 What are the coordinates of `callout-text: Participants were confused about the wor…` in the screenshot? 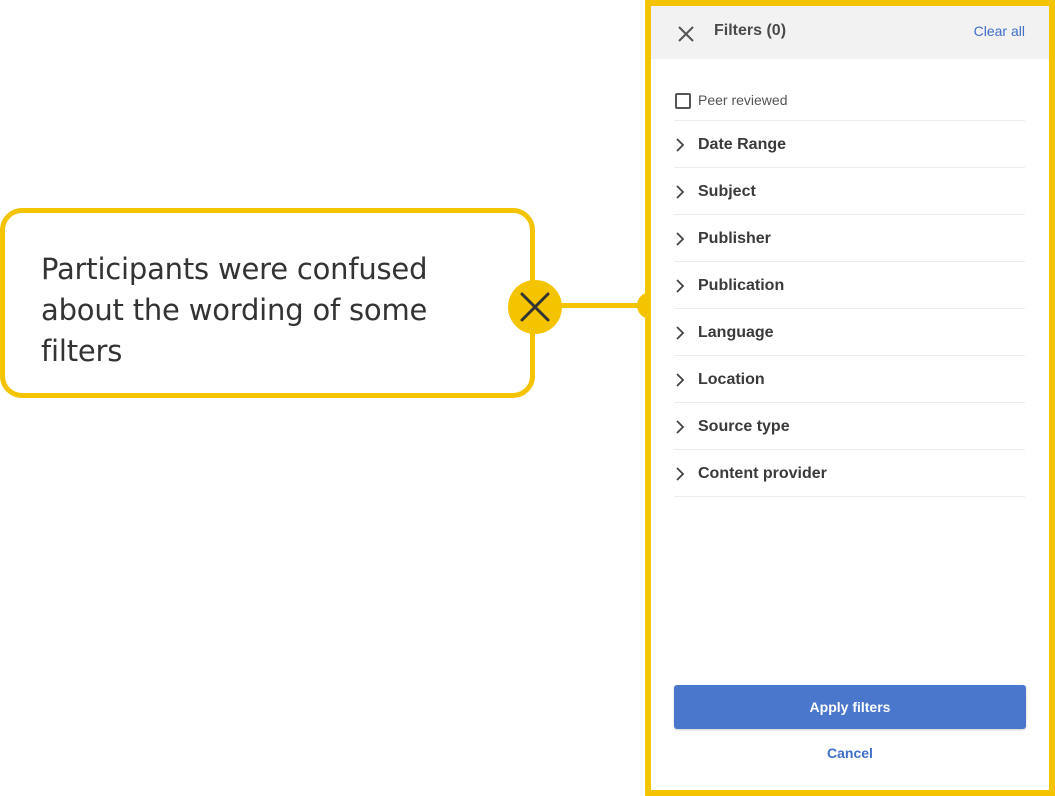 It's located at (234, 310).